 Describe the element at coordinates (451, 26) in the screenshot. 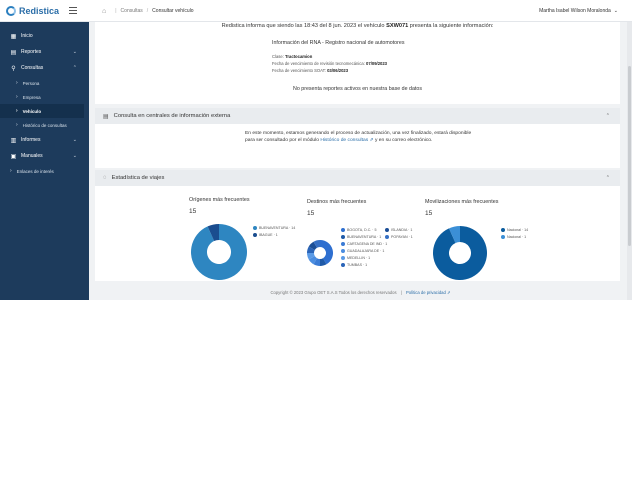

I see `headline-text: presenta la siguiente información:` at that location.